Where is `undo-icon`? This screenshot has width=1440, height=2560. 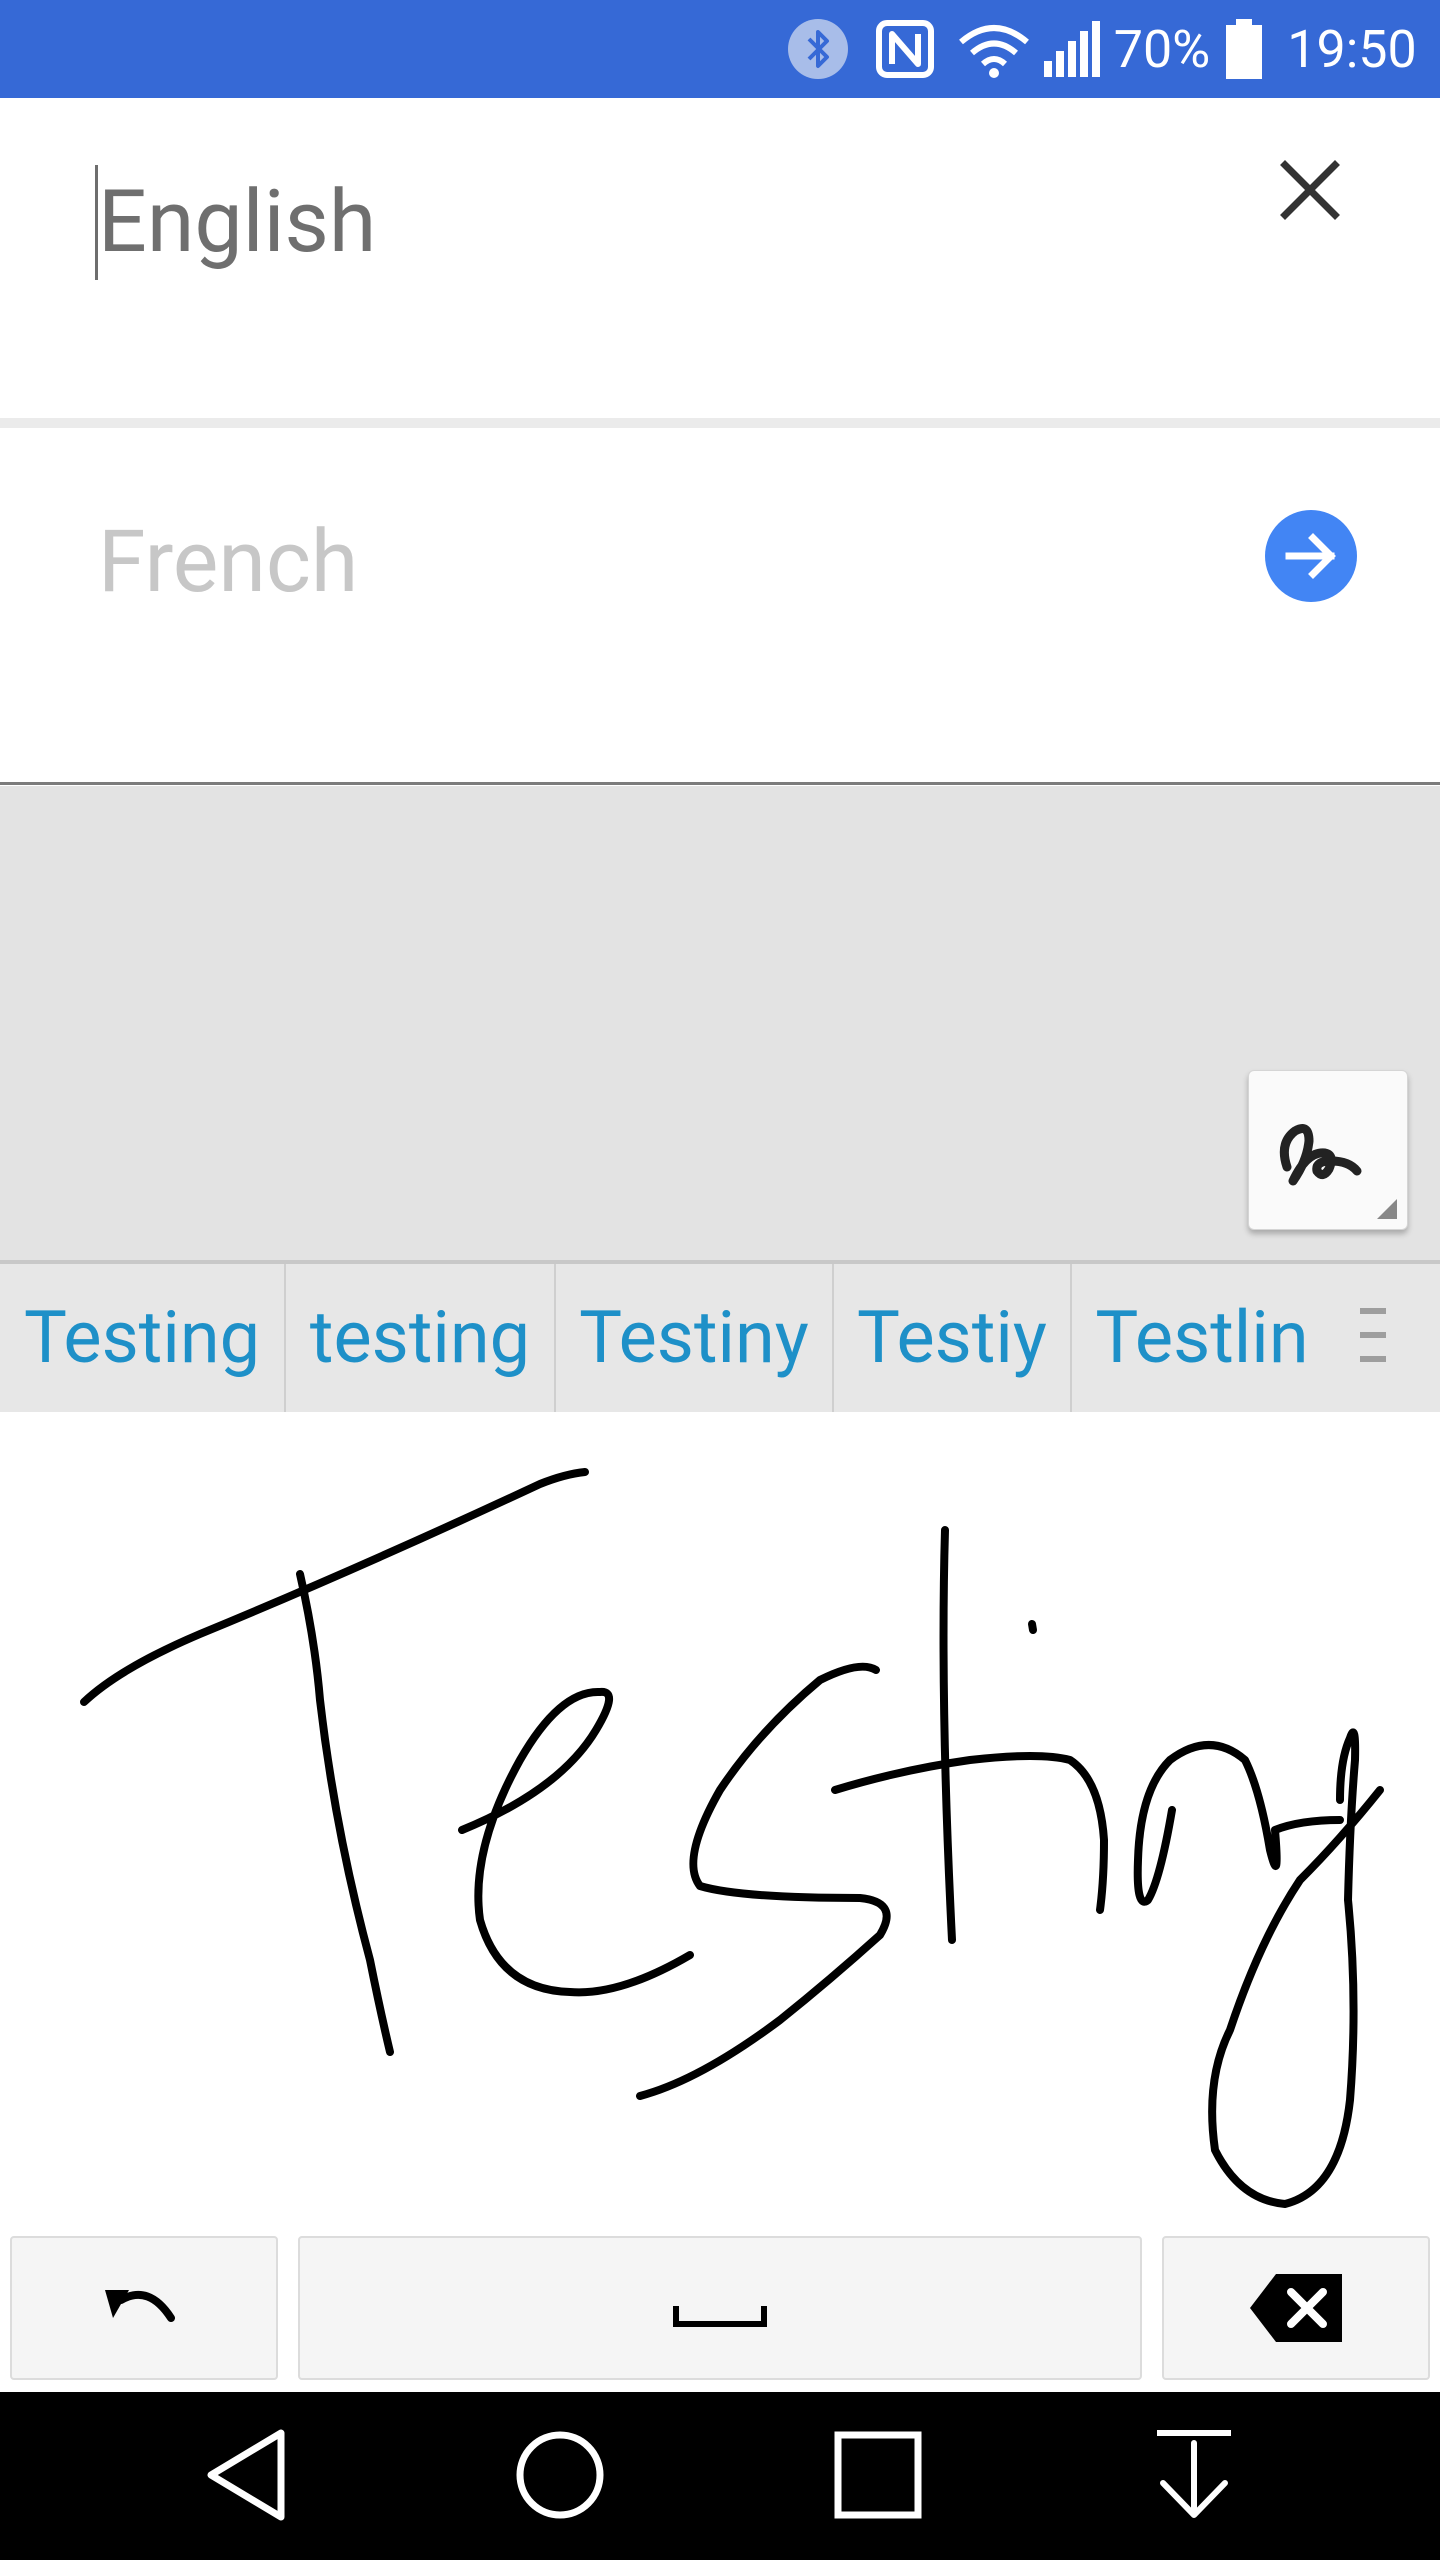 undo-icon is located at coordinates (140, 2306).